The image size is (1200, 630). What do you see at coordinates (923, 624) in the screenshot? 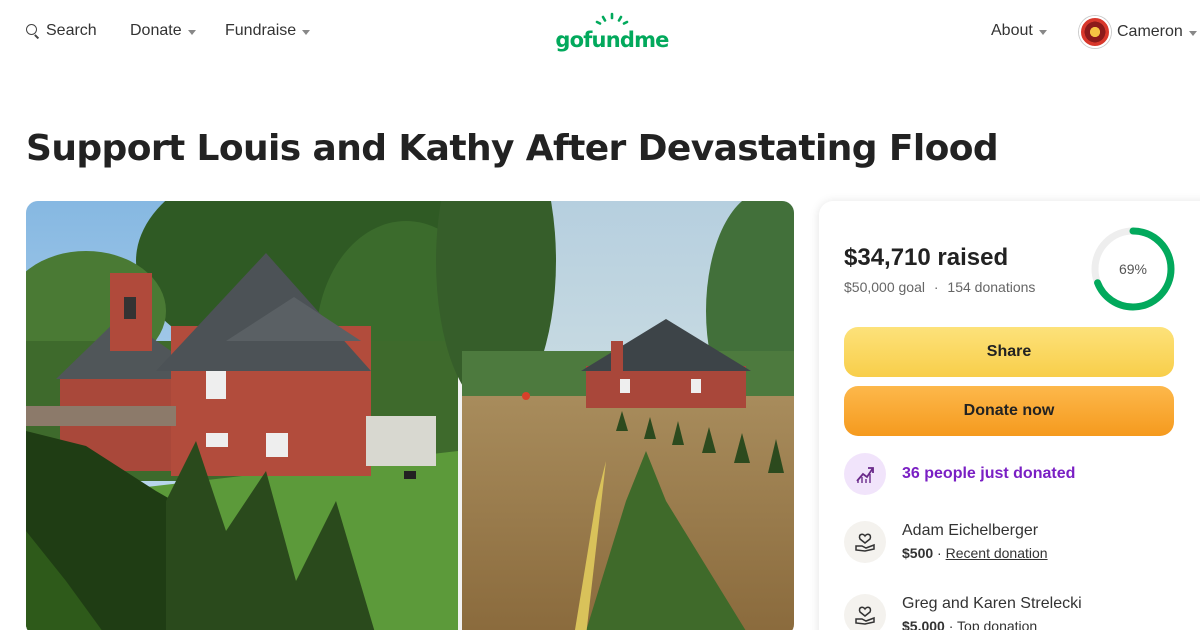
I see `donor-amount: $5,000` at bounding box center [923, 624].